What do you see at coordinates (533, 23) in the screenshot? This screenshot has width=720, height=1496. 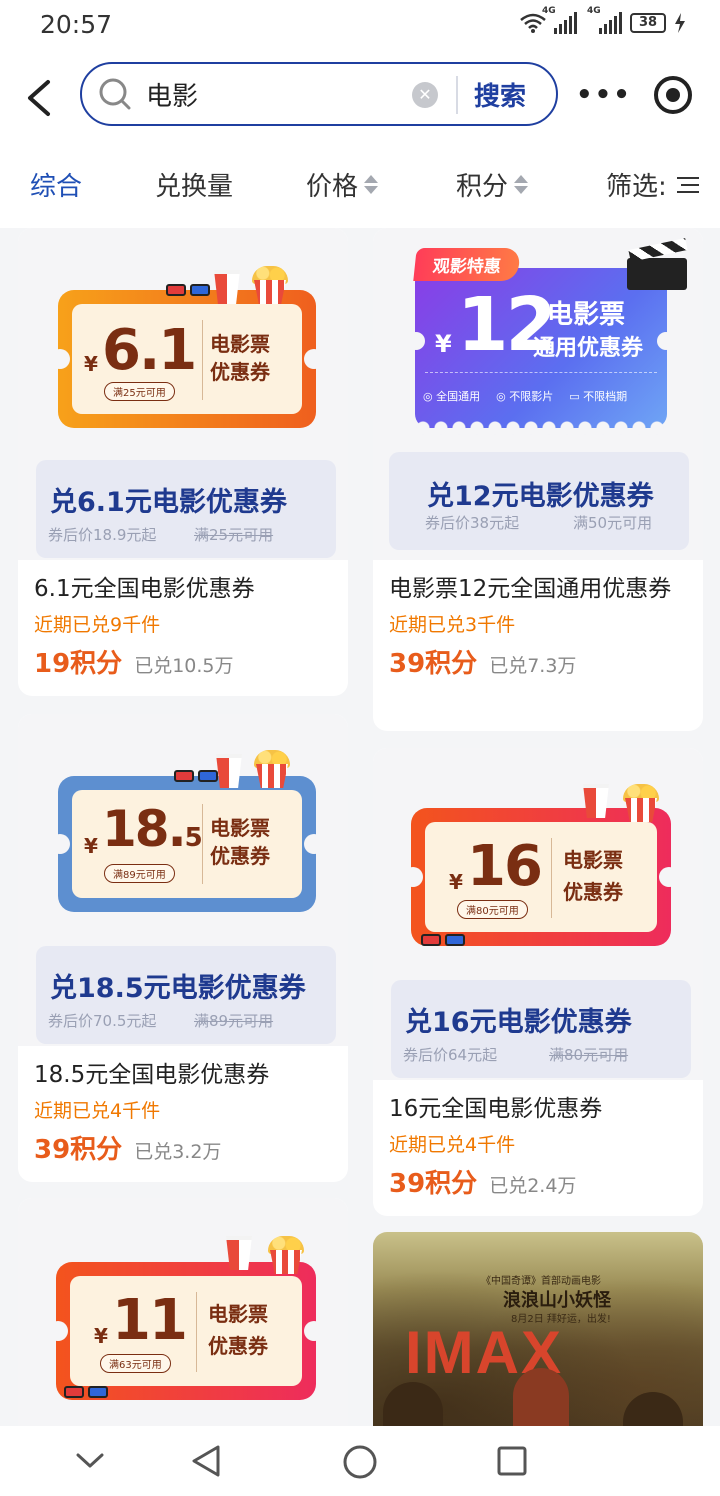 I see `wifi-icon` at bounding box center [533, 23].